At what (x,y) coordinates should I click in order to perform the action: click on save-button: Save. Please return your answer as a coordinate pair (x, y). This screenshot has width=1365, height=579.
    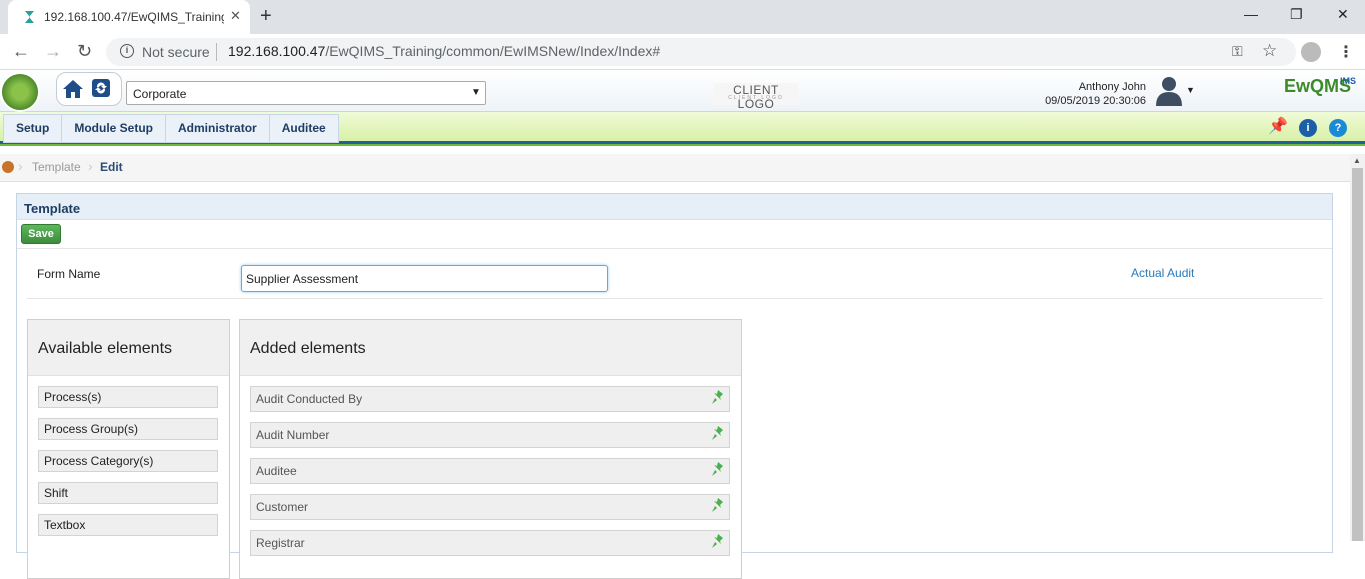
    Looking at the image, I should click on (41, 234).